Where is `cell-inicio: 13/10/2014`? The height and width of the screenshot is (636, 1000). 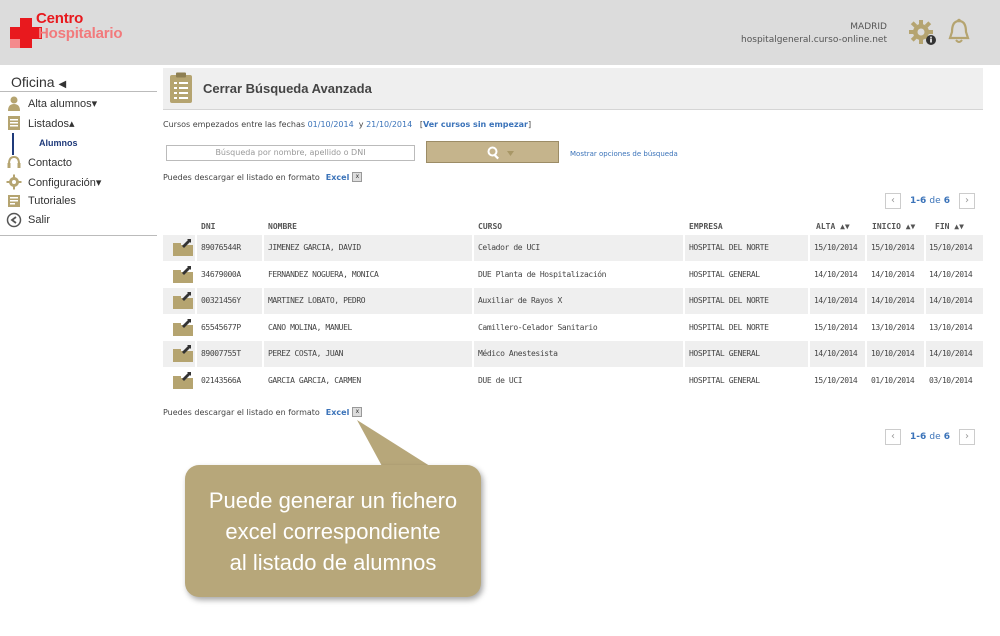 cell-inicio: 13/10/2014 is located at coordinates (893, 327).